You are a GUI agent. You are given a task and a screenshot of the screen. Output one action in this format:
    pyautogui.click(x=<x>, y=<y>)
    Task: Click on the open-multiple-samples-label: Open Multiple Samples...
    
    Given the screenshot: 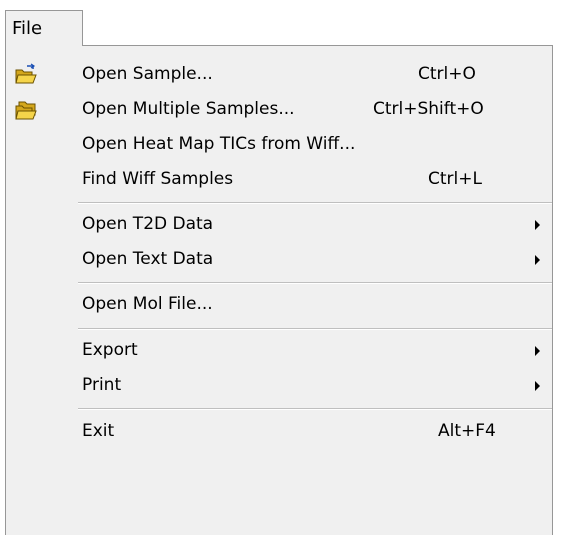 What is the action you would take?
    pyautogui.click(x=188, y=109)
    